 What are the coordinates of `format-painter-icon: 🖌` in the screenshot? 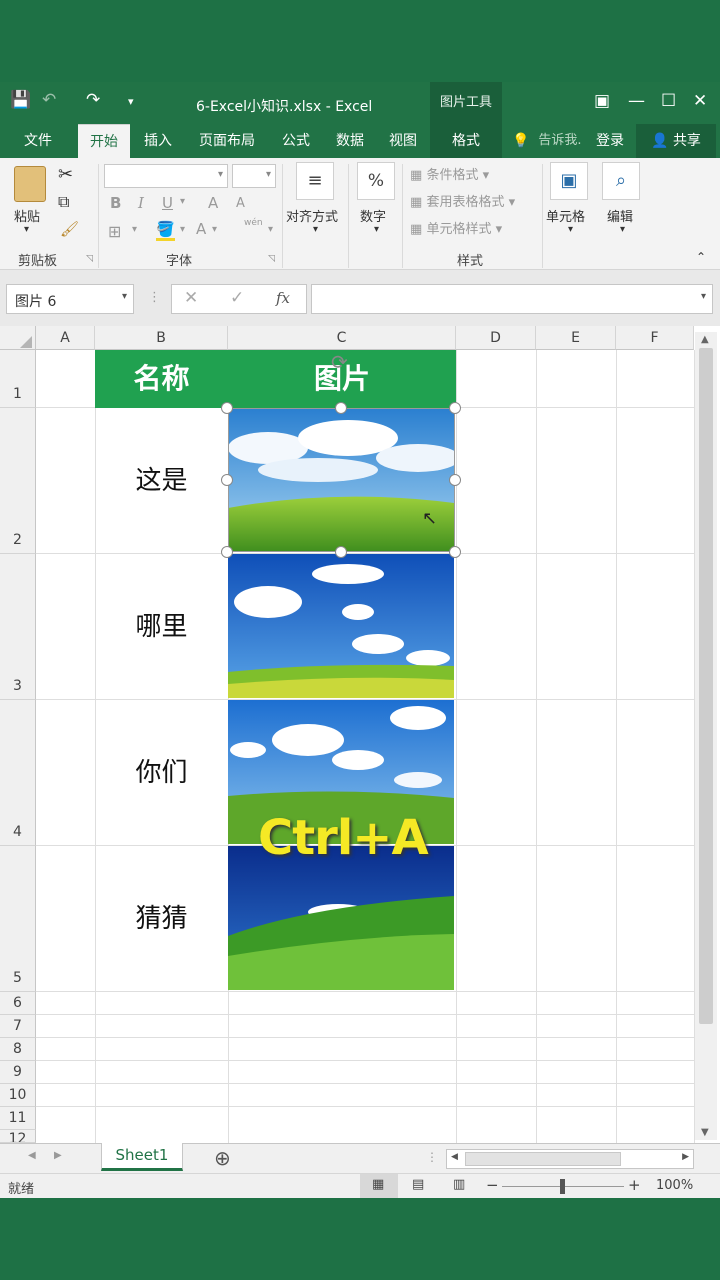 It's located at (69, 229).